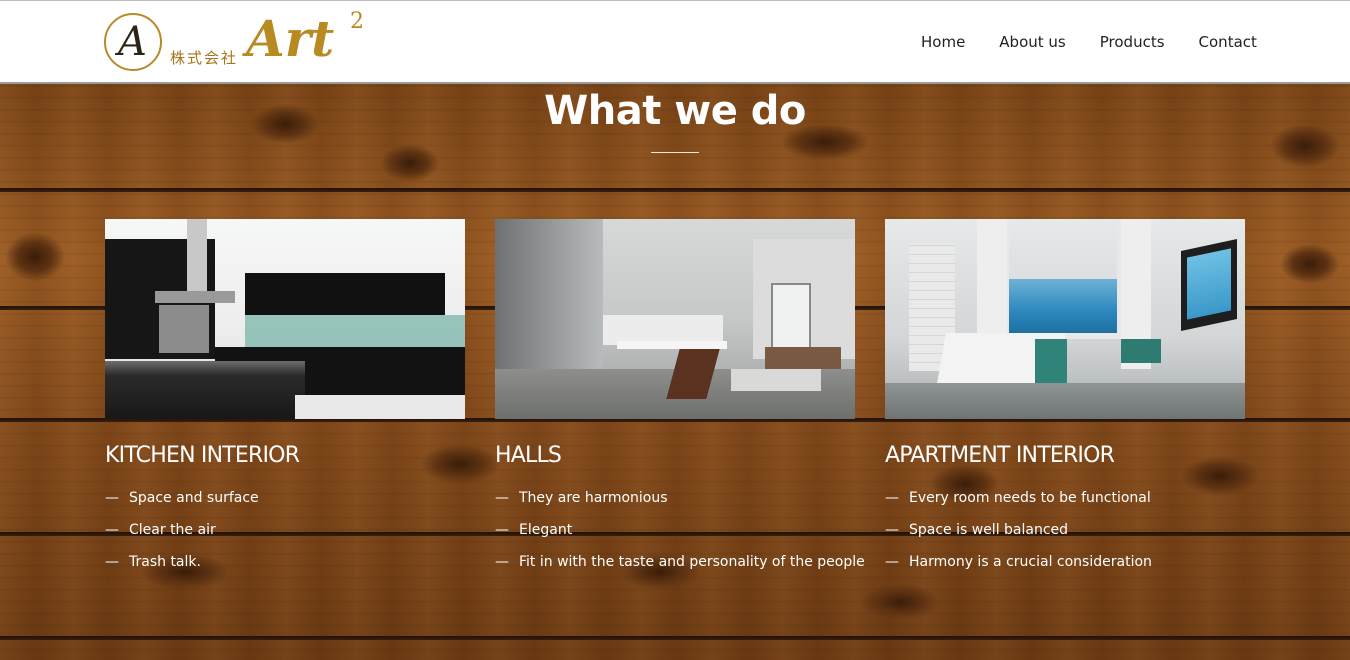 This screenshot has height=660, width=1350. What do you see at coordinates (675, 152) in the screenshot?
I see `title-divider` at bounding box center [675, 152].